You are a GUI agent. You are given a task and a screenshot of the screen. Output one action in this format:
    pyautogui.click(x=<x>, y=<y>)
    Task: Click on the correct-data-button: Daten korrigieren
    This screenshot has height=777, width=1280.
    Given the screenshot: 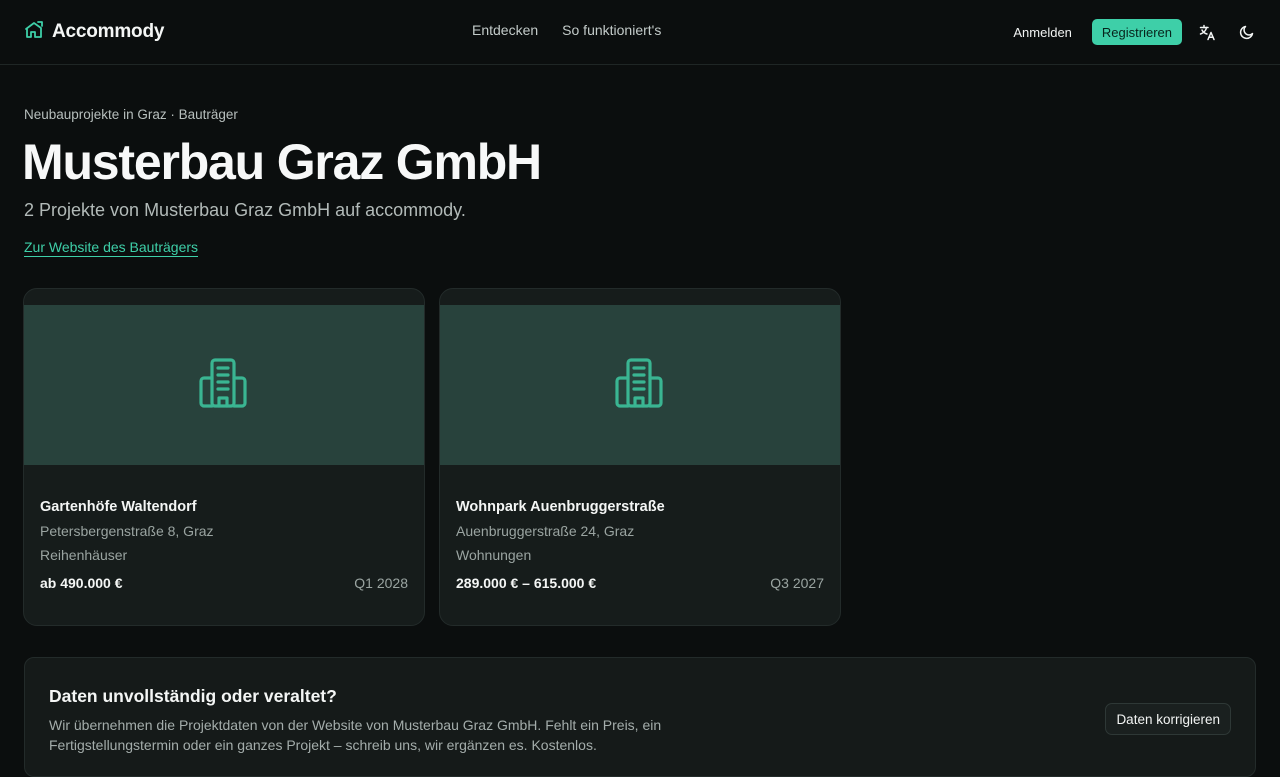 What is the action you would take?
    pyautogui.click(x=1168, y=719)
    